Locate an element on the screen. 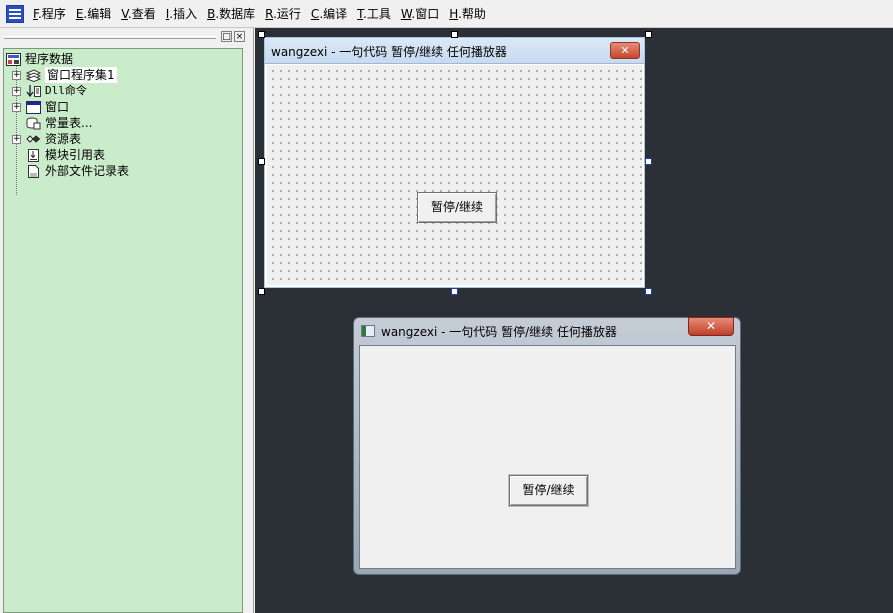  tree-root: 程序数据 is located at coordinates (39, 59).